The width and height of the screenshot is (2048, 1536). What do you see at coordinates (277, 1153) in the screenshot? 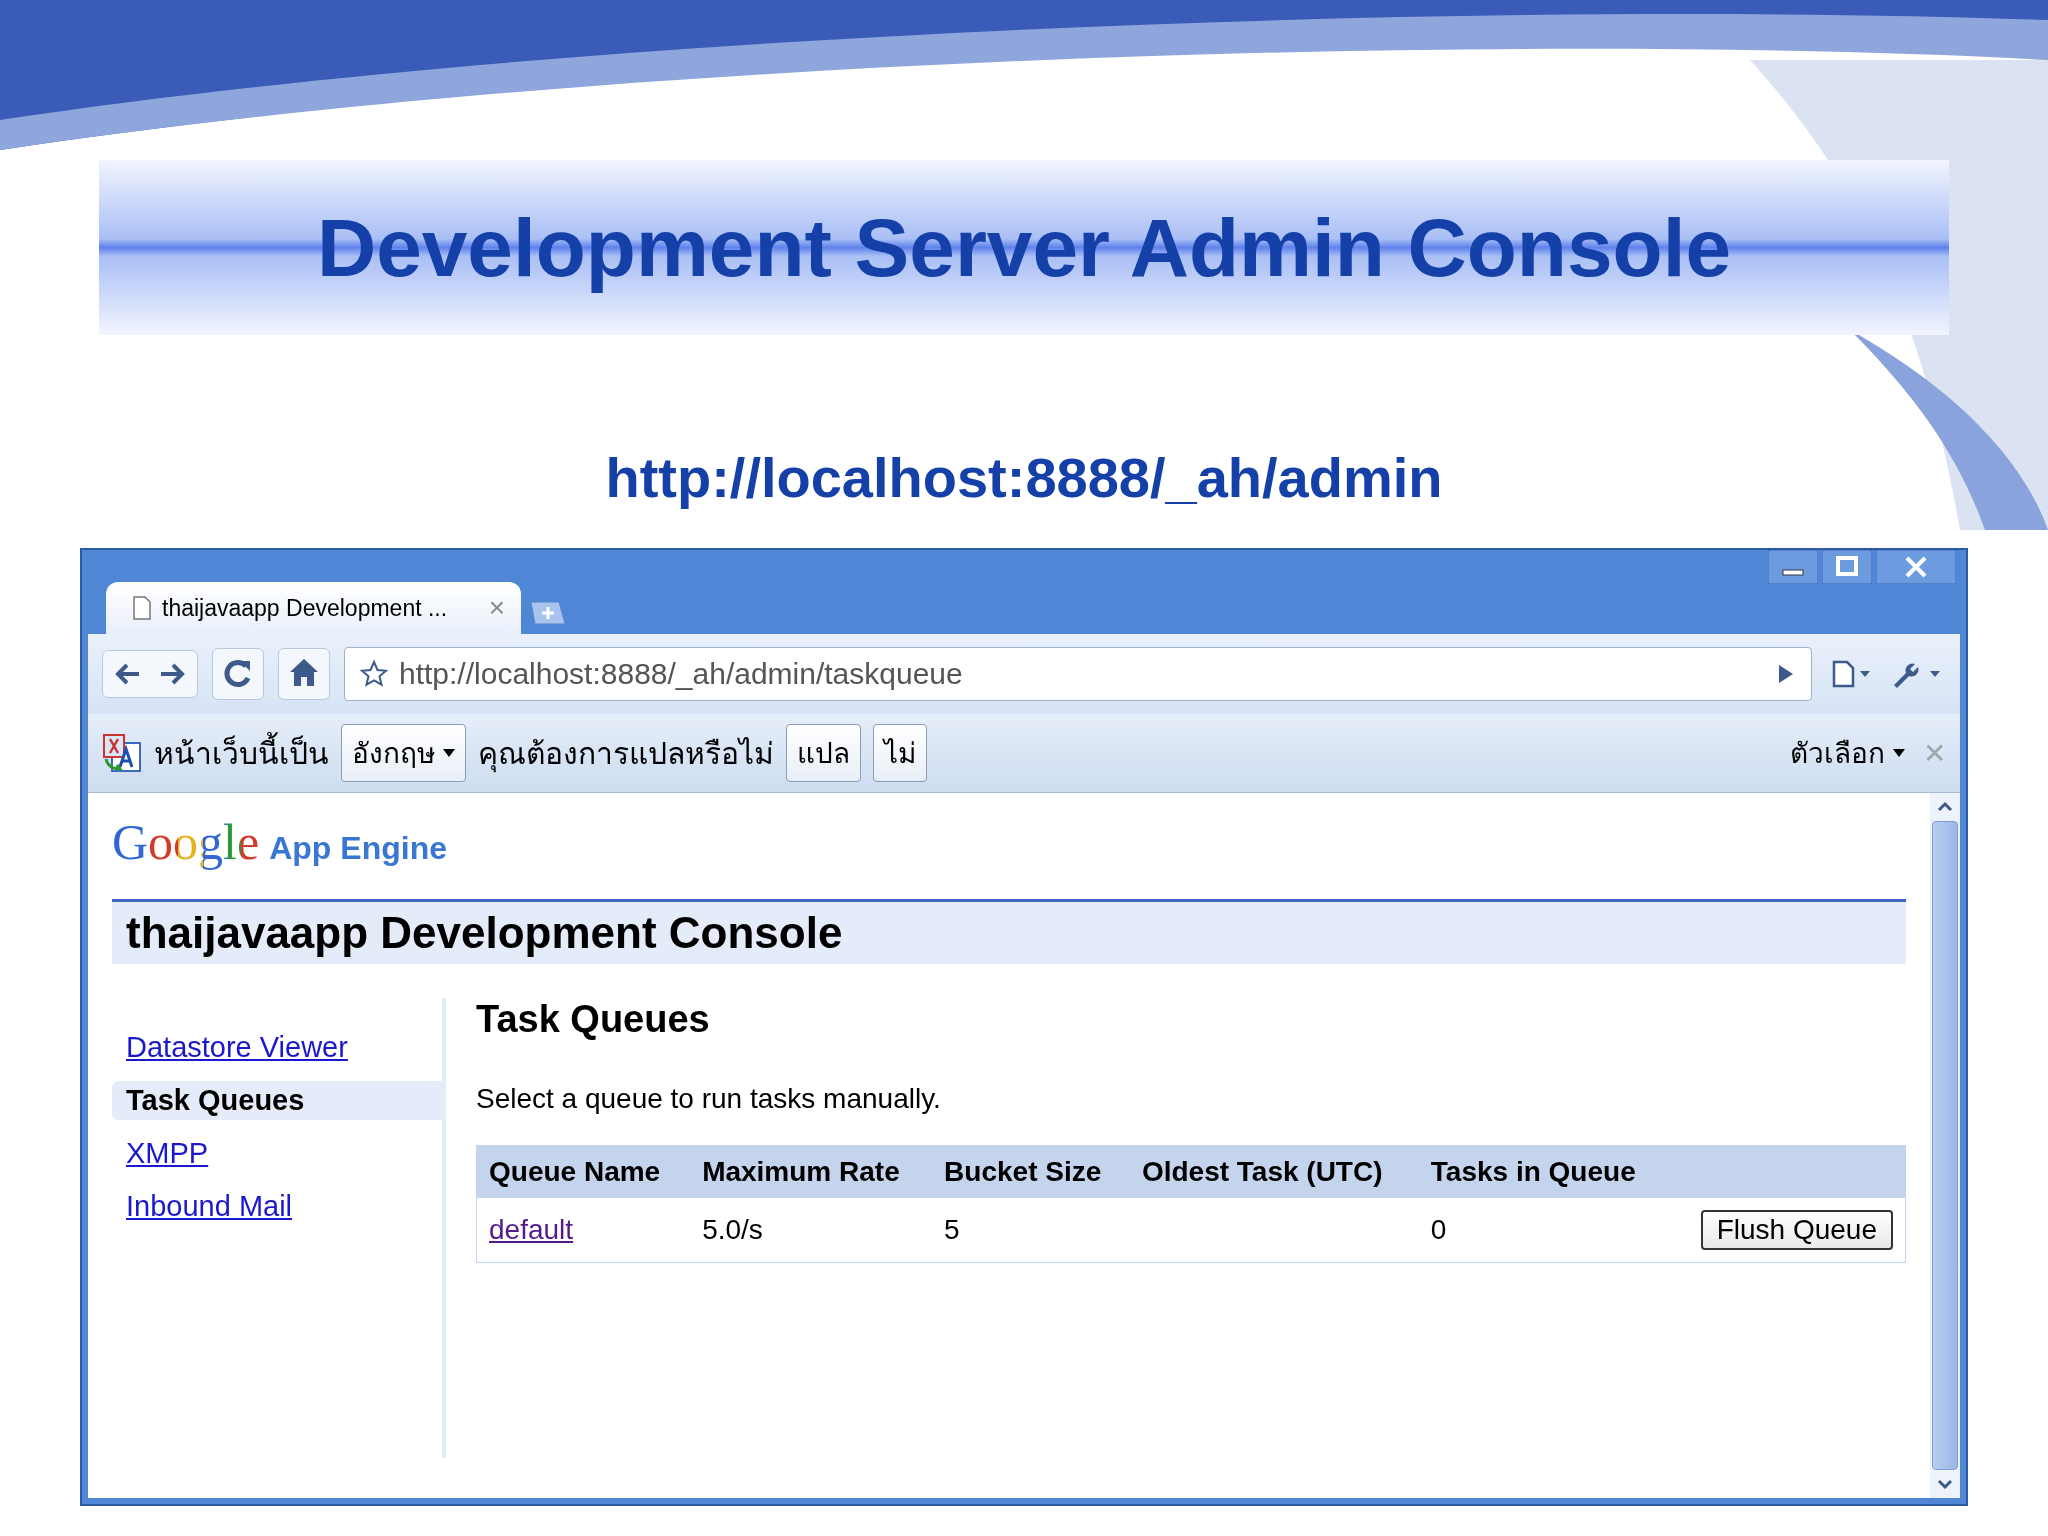
I see `nav-link: XMPP` at bounding box center [277, 1153].